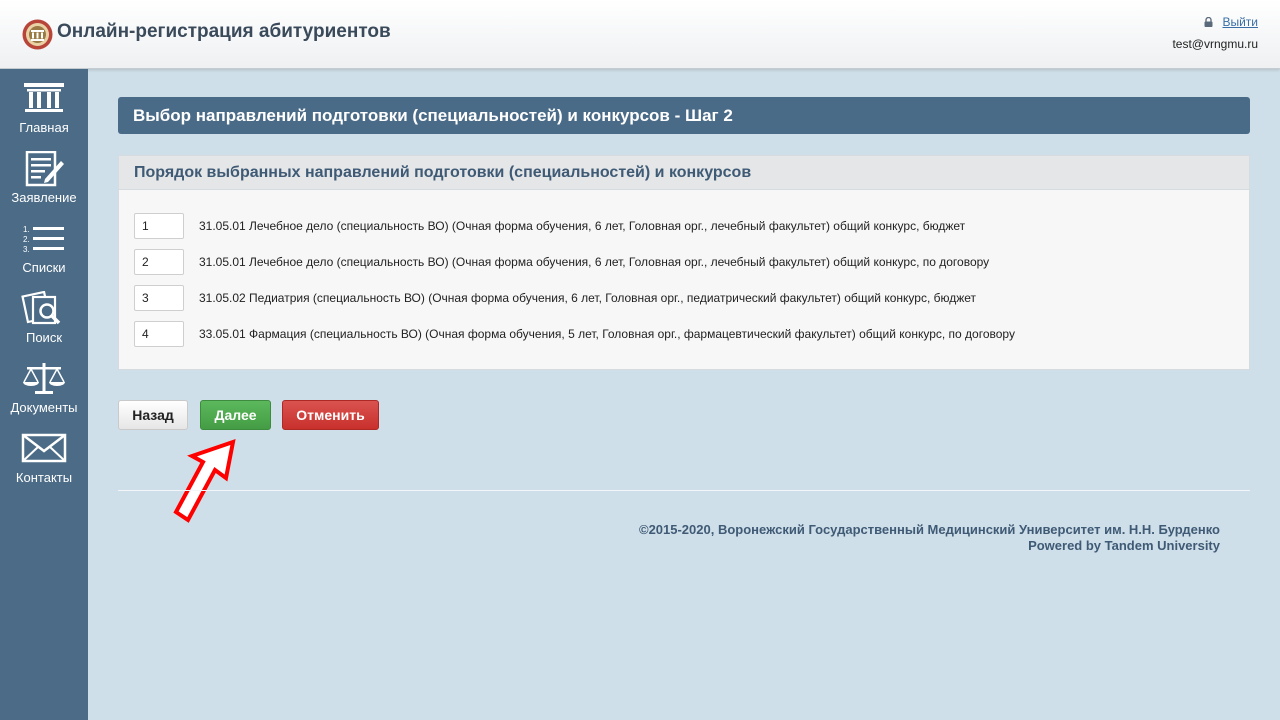 This screenshot has height=720, width=1280. Describe the element at coordinates (204, 480) in the screenshot. I see `annotation-arrow-icon` at that location.